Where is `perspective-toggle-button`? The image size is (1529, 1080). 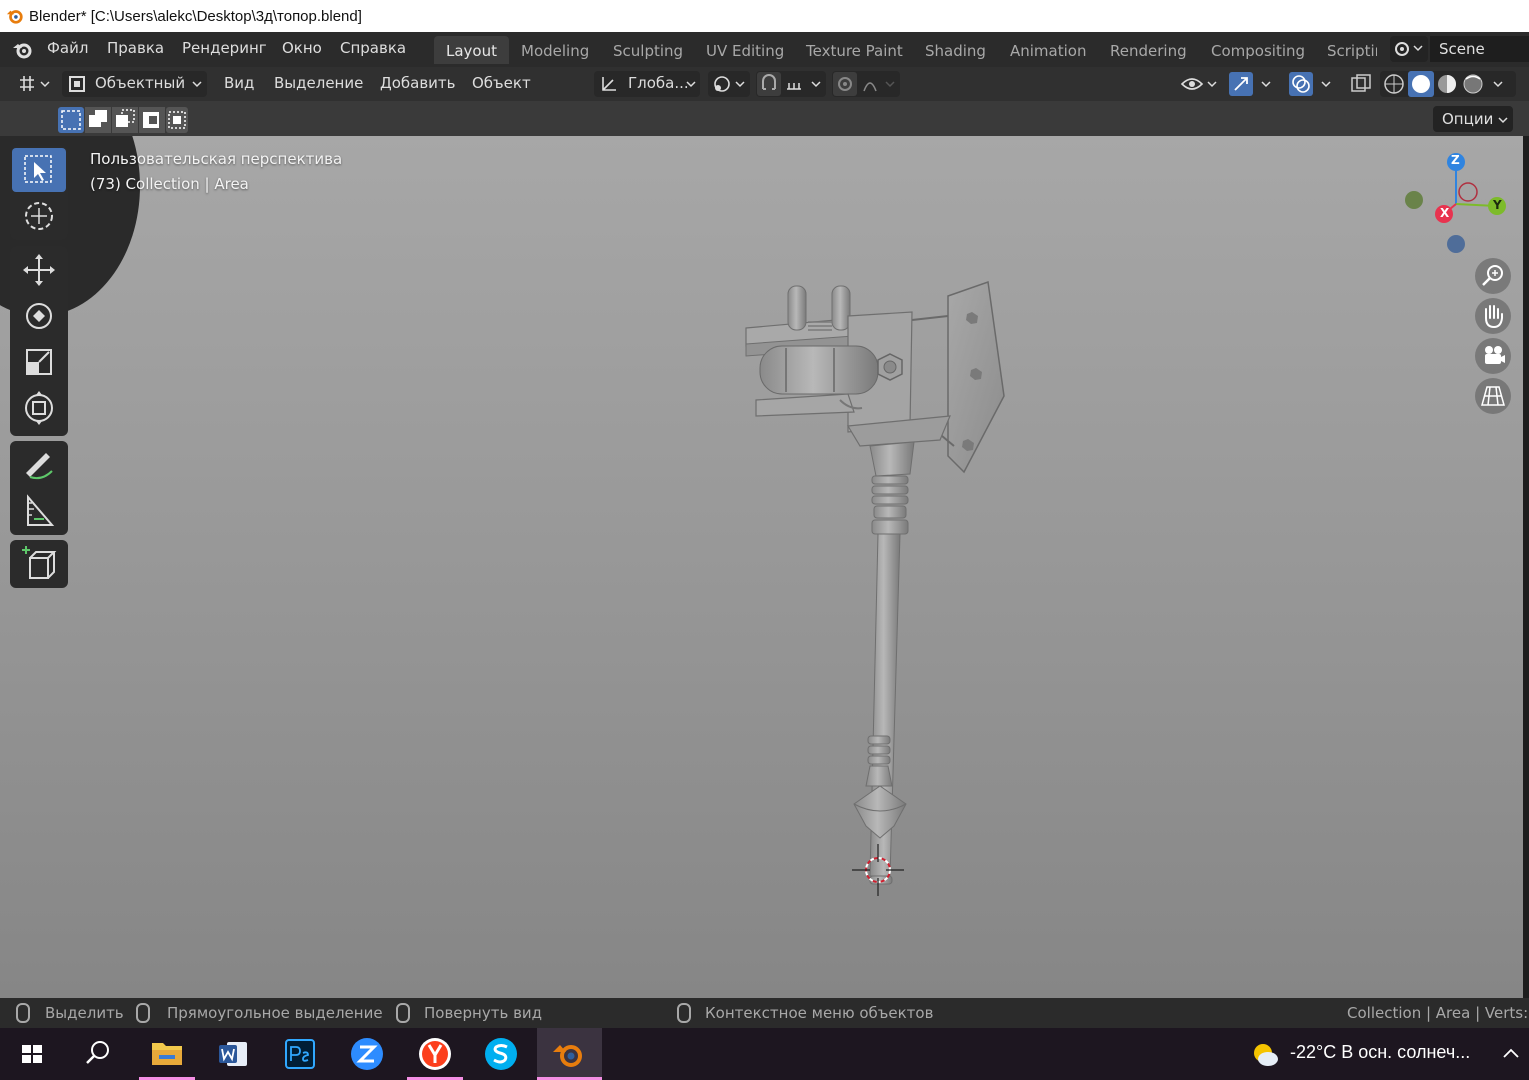
perspective-toggle-button is located at coordinates (1493, 396).